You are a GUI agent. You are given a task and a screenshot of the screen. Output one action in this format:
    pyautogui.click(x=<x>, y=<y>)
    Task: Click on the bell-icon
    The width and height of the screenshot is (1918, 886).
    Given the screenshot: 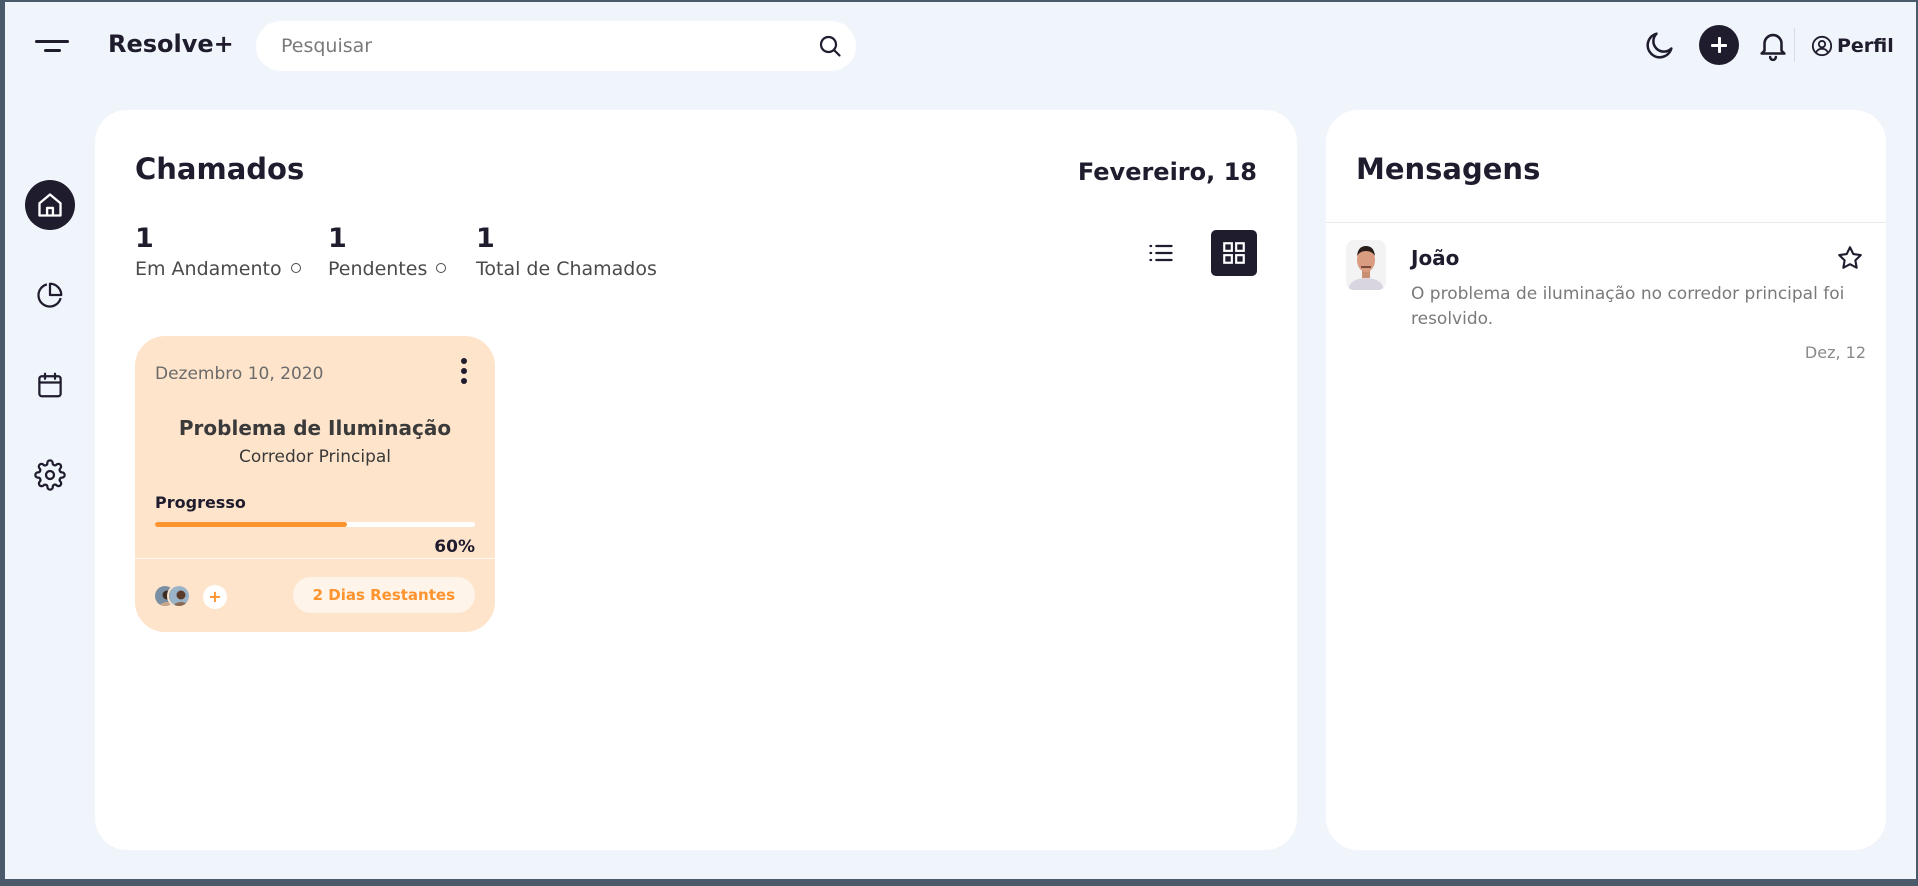 What is the action you would take?
    pyautogui.click(x=1773, y=45)
    